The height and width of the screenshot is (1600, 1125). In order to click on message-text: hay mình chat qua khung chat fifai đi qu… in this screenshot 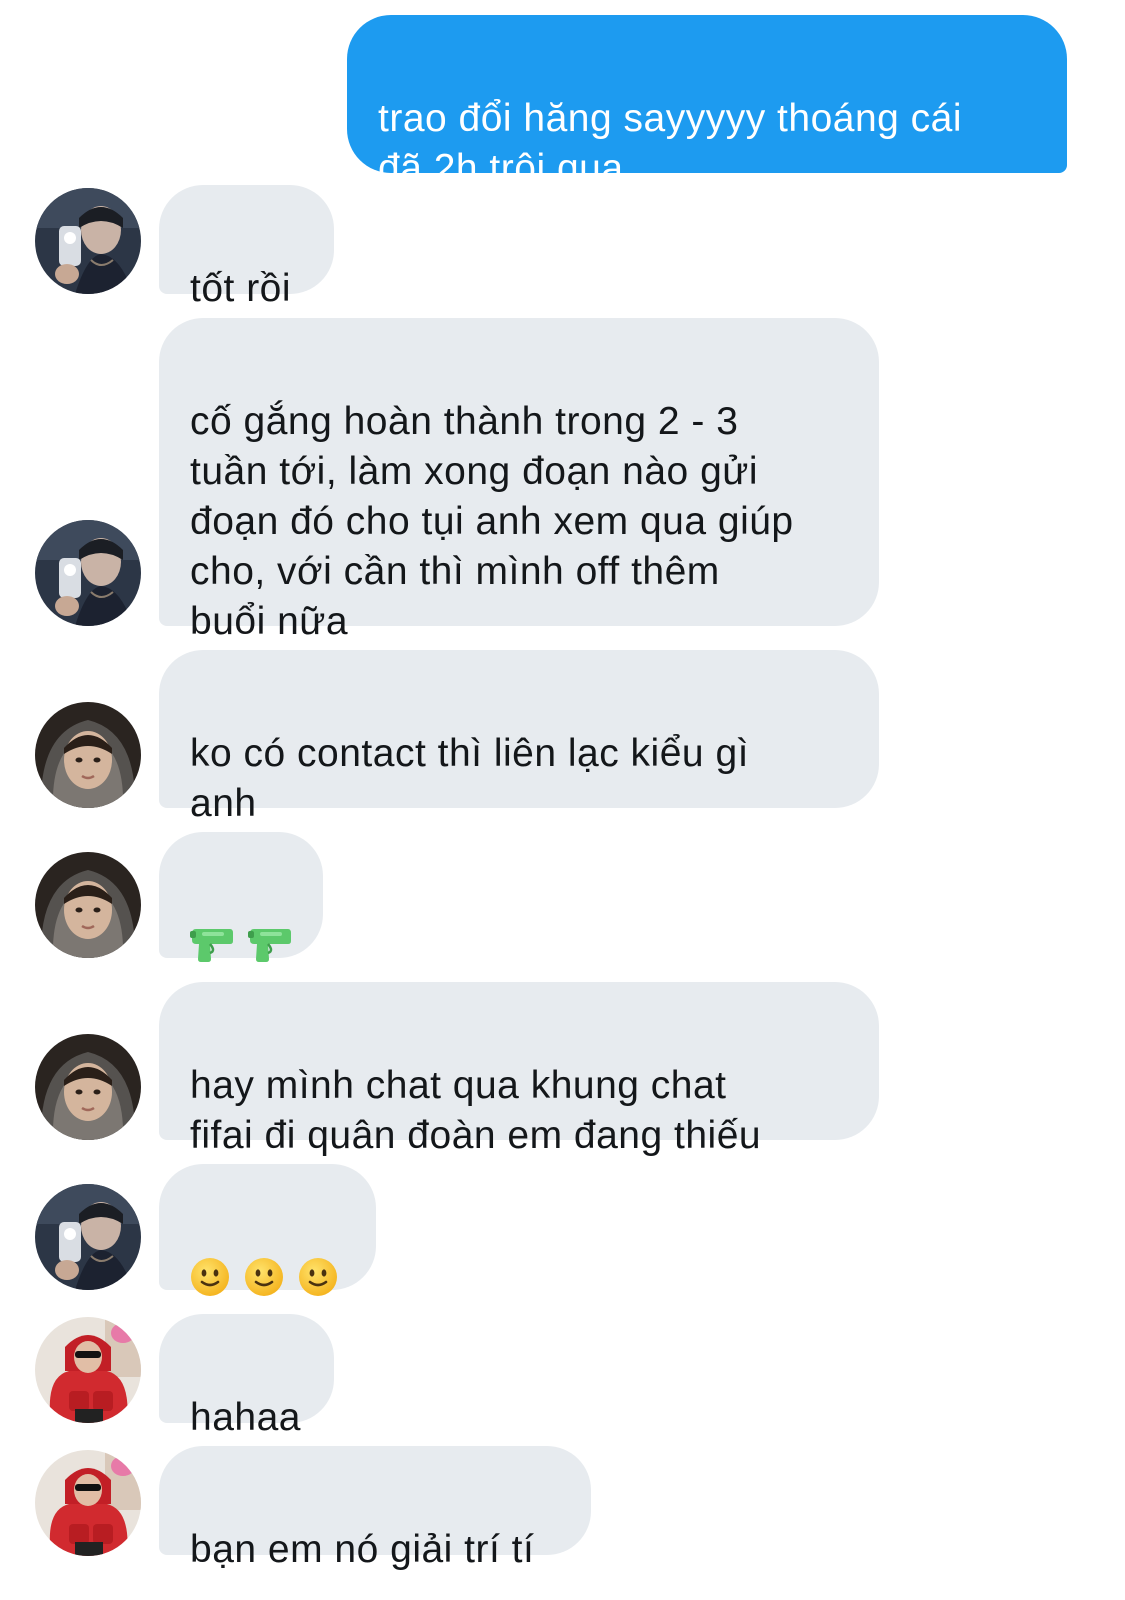, I will do `click(476, 1110)`.